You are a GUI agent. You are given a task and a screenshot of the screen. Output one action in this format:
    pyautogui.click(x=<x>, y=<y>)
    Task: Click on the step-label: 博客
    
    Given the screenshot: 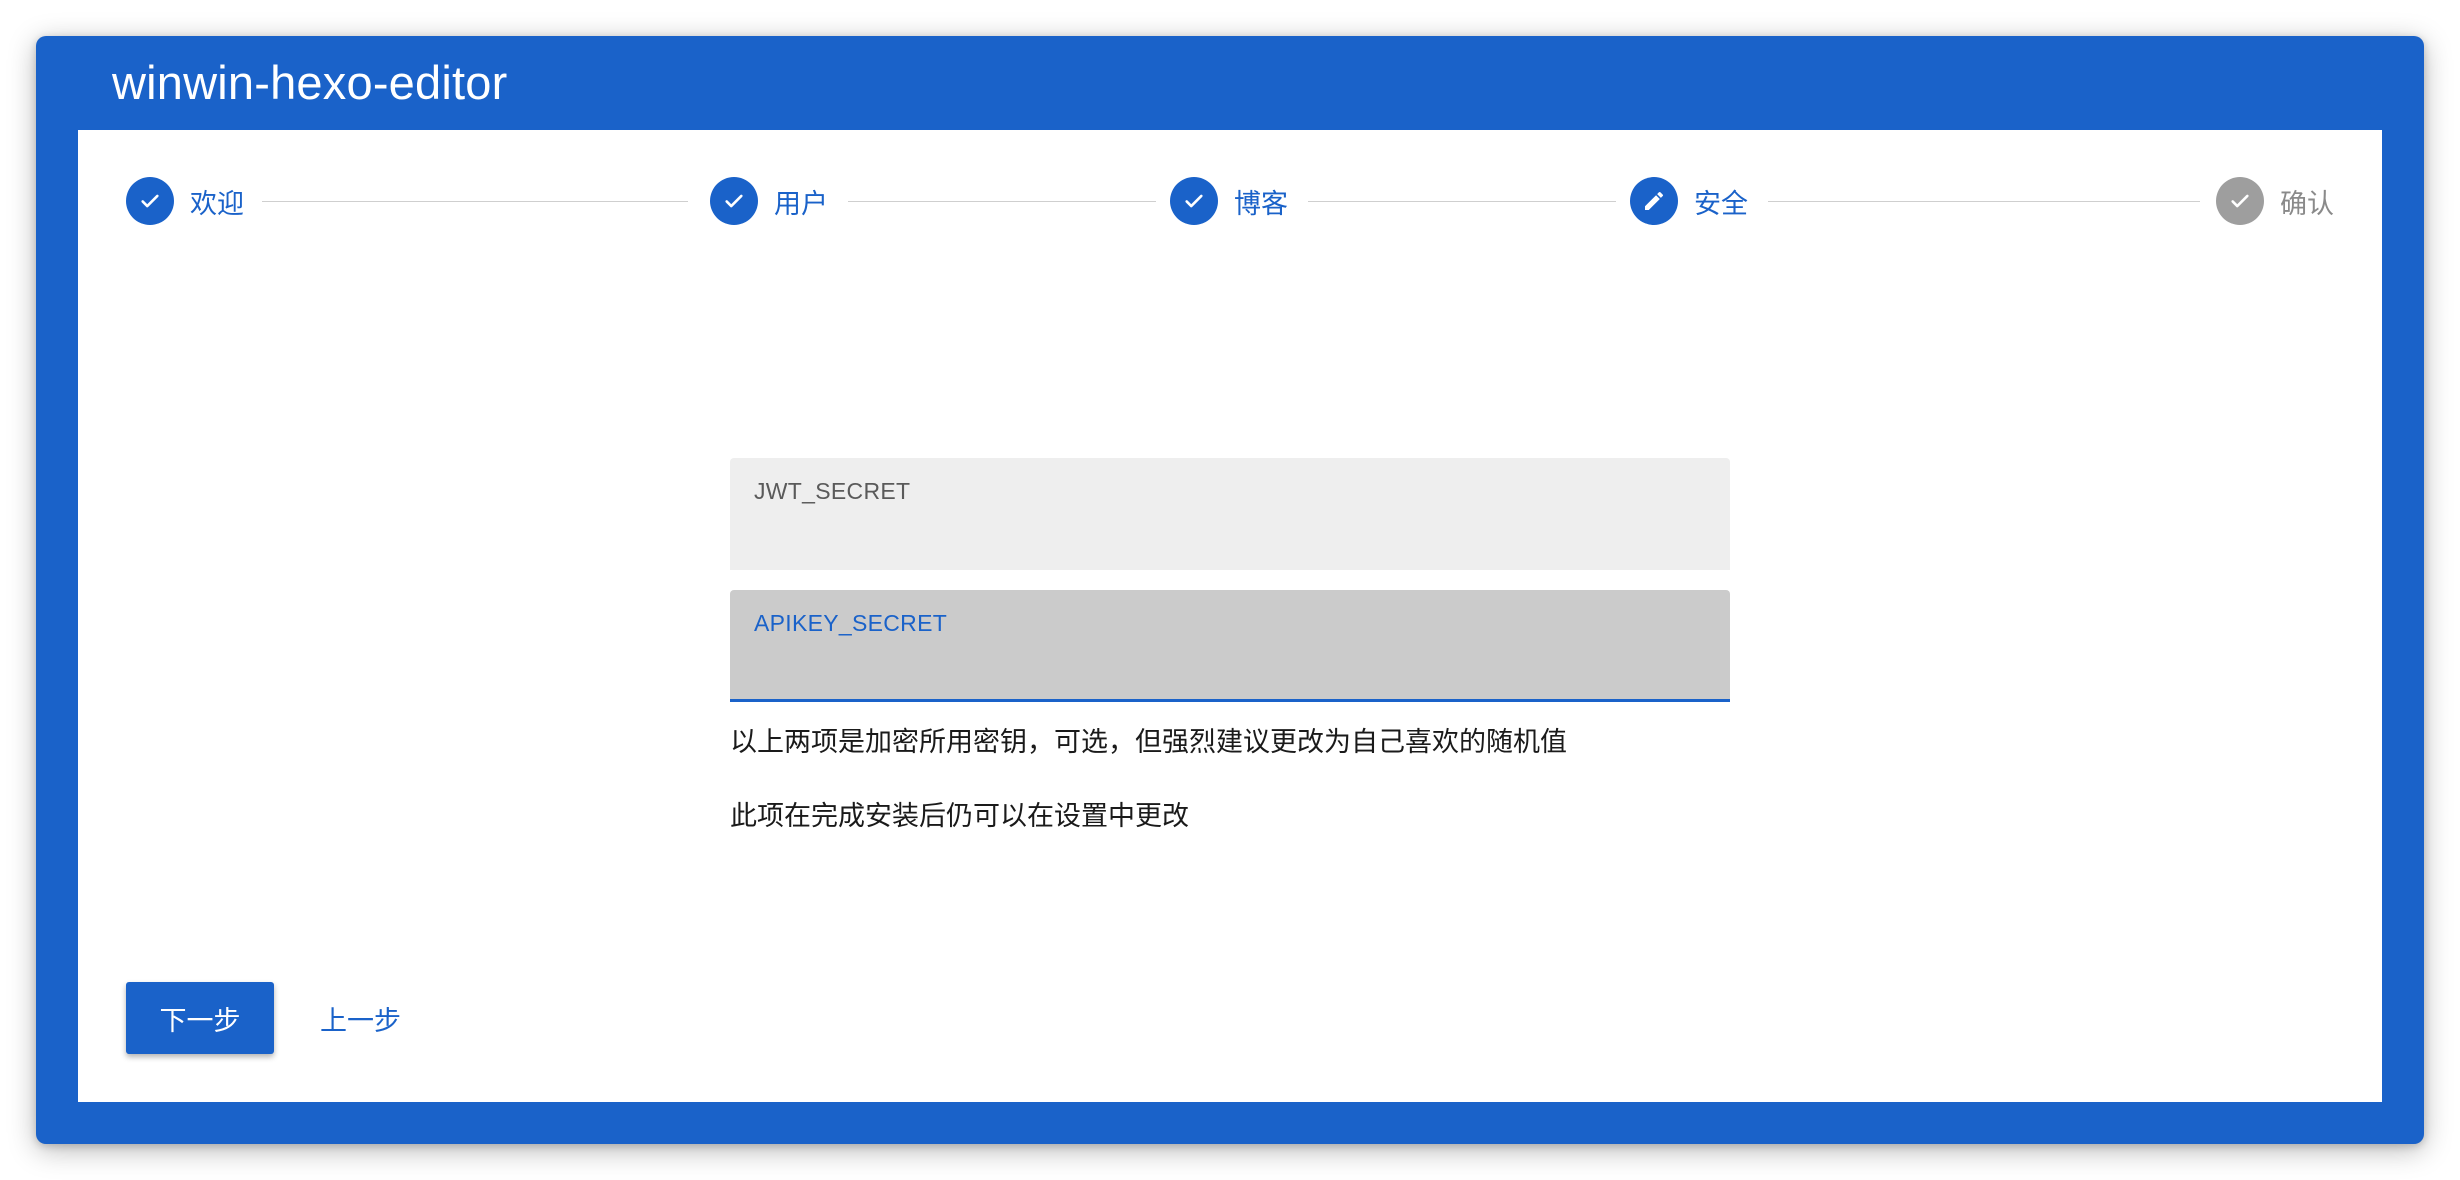 What is the action you would take?
    pyautogui.click(x=1261, y=204)
    